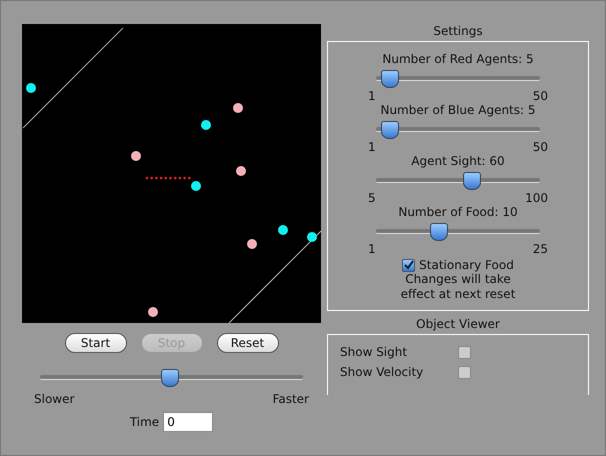 This screenshot has width=606, height=456. What do you see at coordinates (540, 249) in the screenshot?
I see `slider-max-label: 25` at bounding box center [540, 249].